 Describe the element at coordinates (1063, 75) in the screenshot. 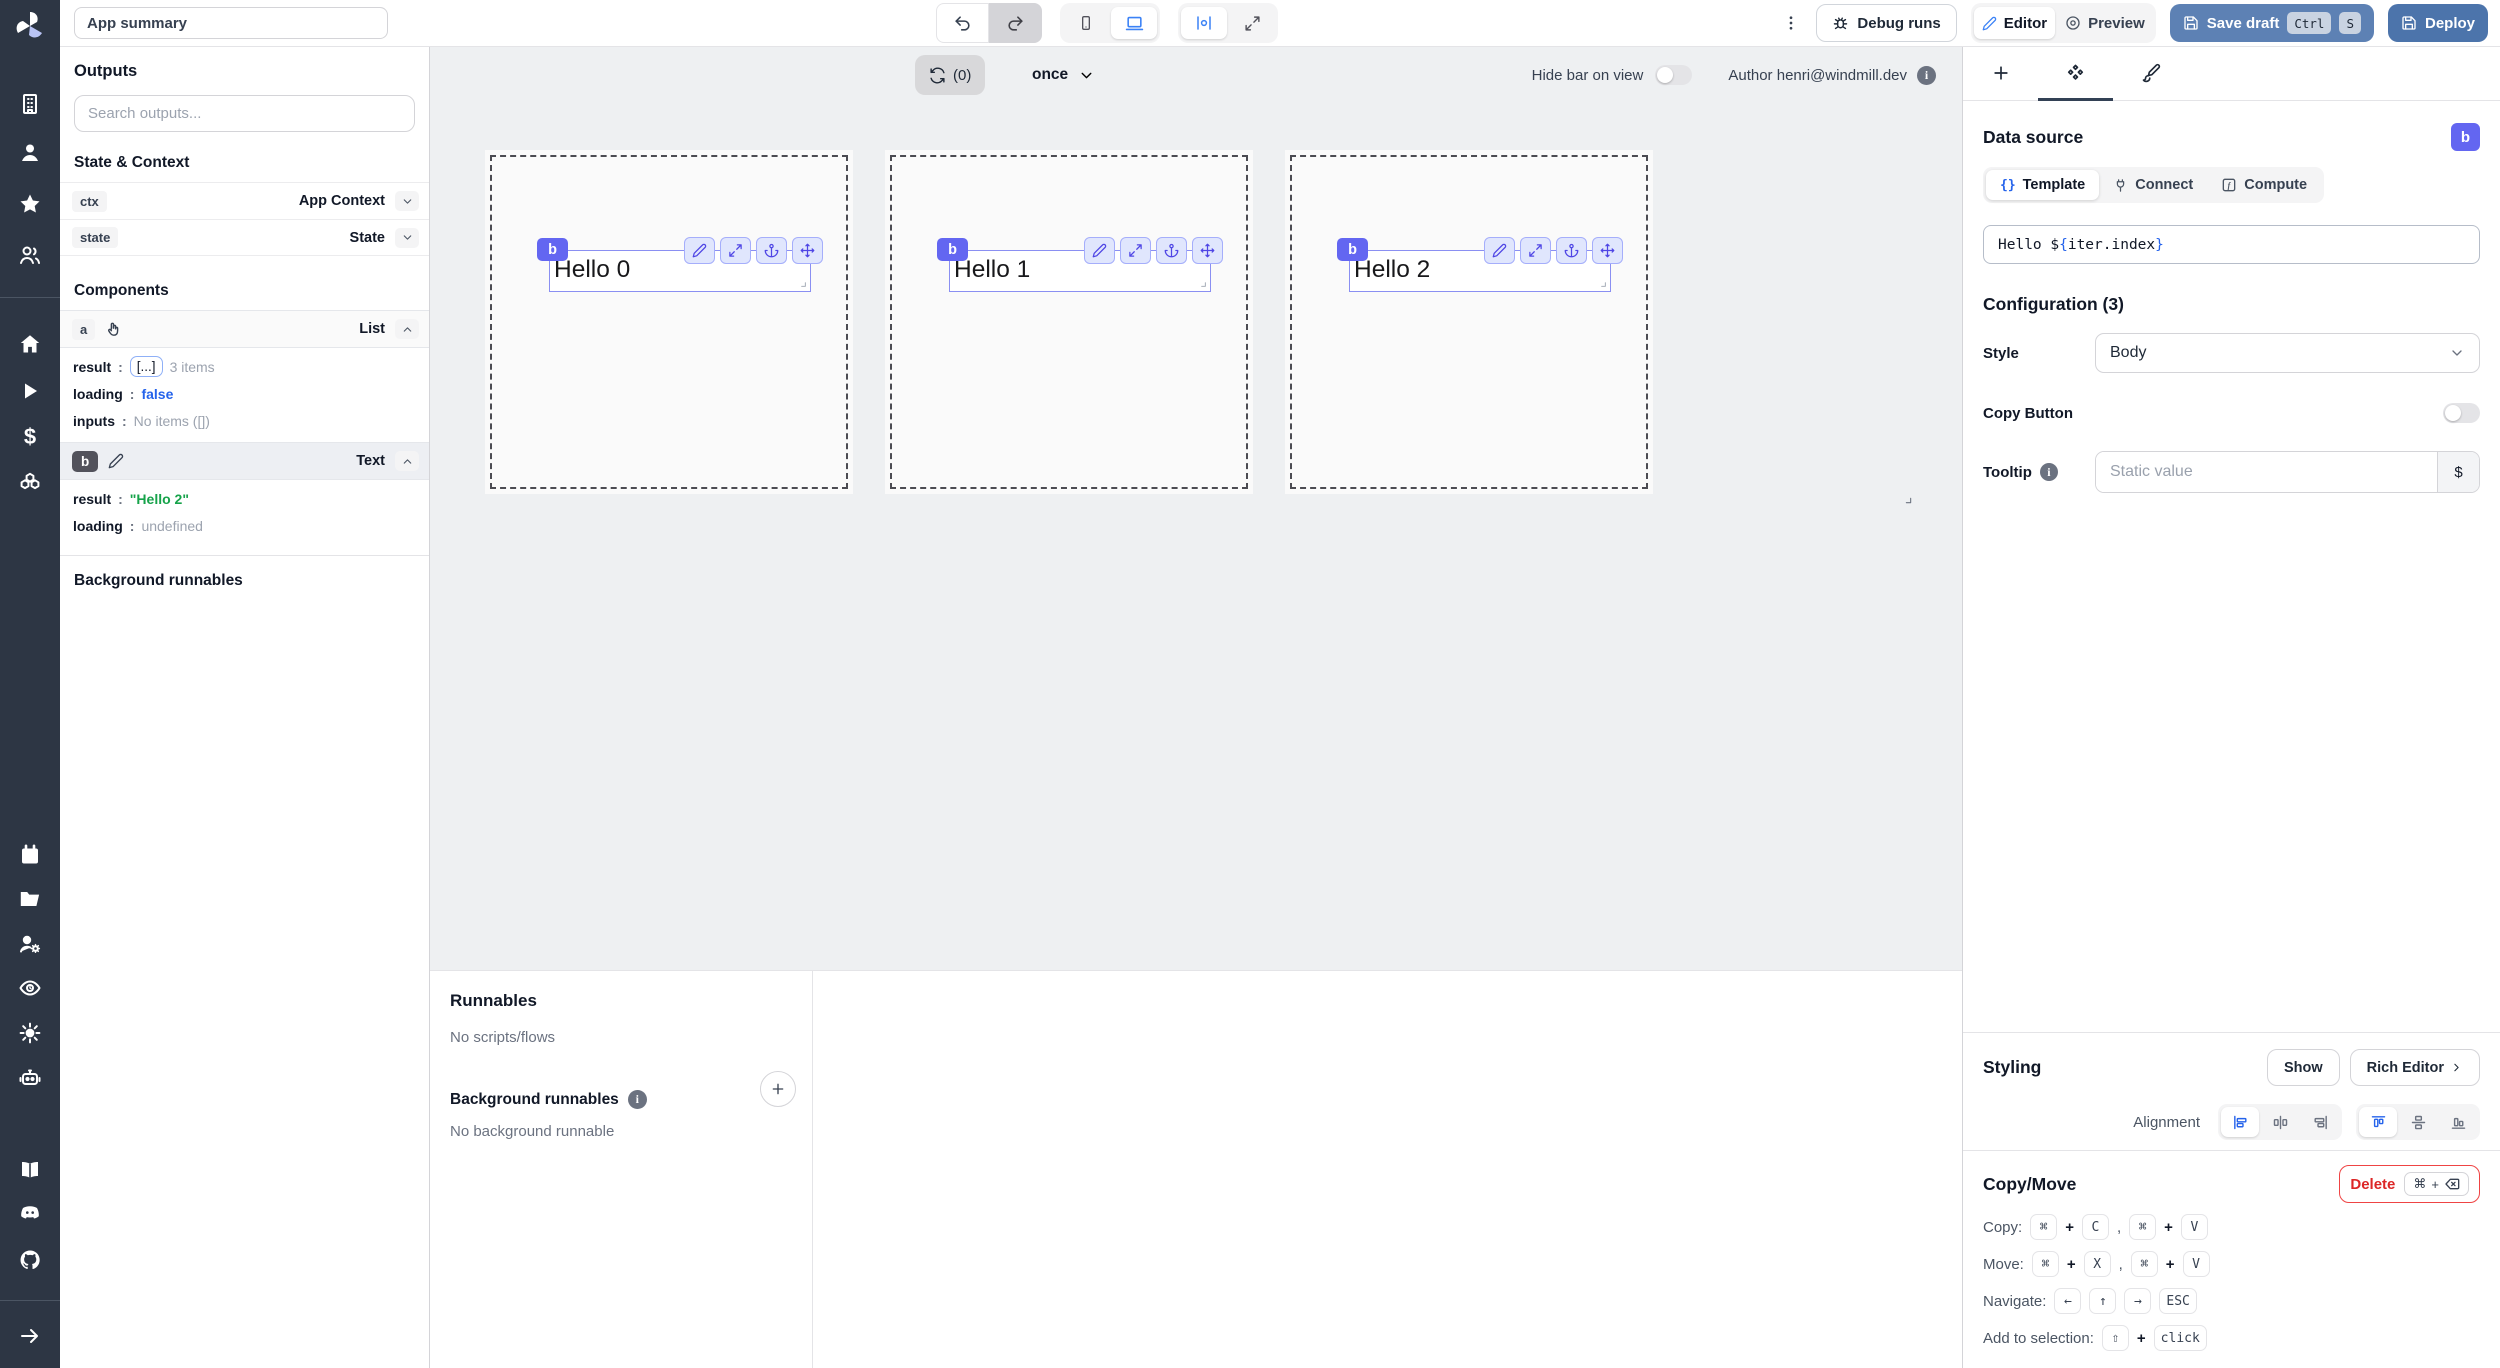

I see `refresh-mode-dropdown: once` at that location.